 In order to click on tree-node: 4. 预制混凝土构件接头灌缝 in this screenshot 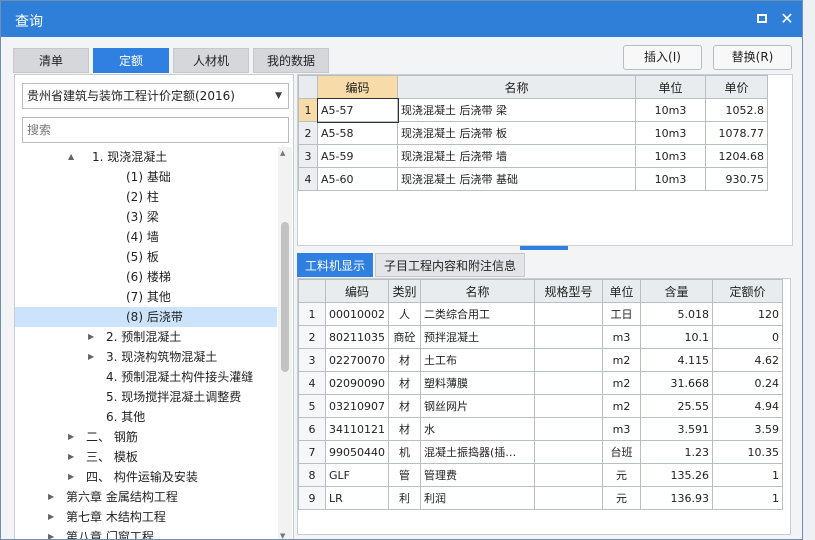, I will do `click(146, 377)`.